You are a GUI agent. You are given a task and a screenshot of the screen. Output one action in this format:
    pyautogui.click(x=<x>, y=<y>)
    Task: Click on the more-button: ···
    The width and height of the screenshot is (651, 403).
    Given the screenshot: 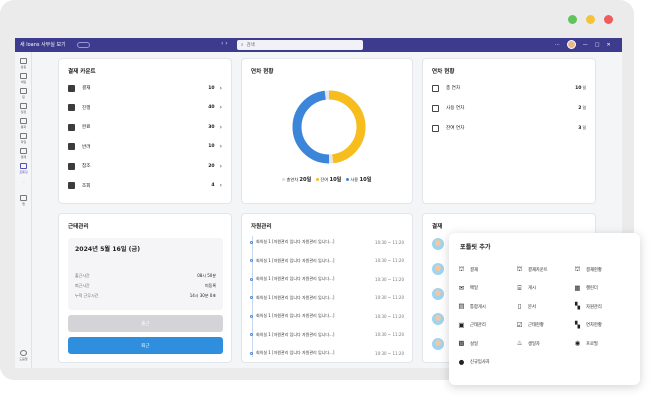 What is the action you would take?
    pyautogui.click(x=557, y=45)
    